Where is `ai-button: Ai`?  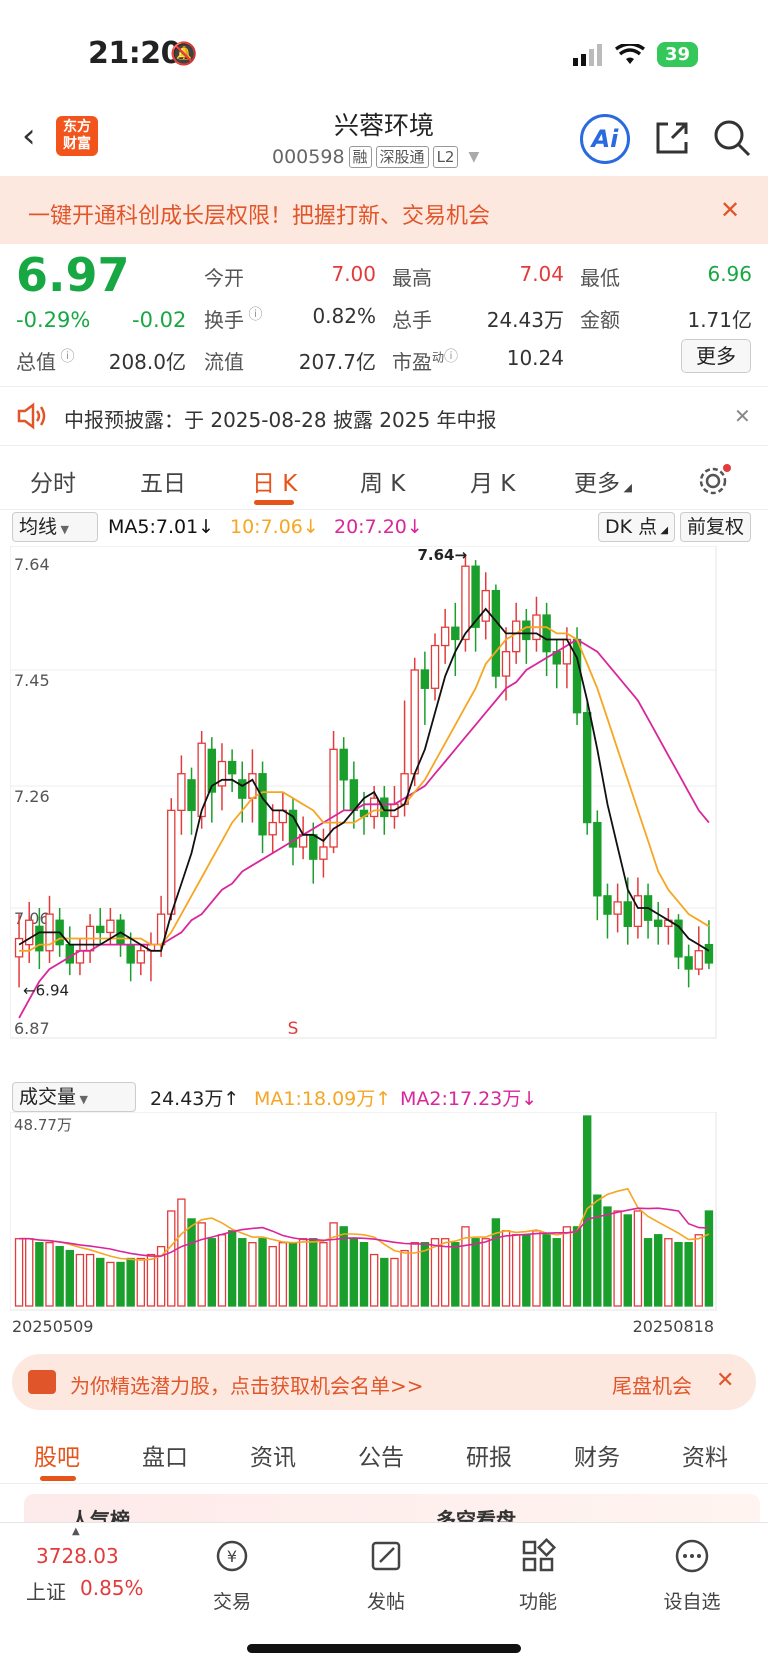 ai-button: Ai is located at coordinates (605, 139).